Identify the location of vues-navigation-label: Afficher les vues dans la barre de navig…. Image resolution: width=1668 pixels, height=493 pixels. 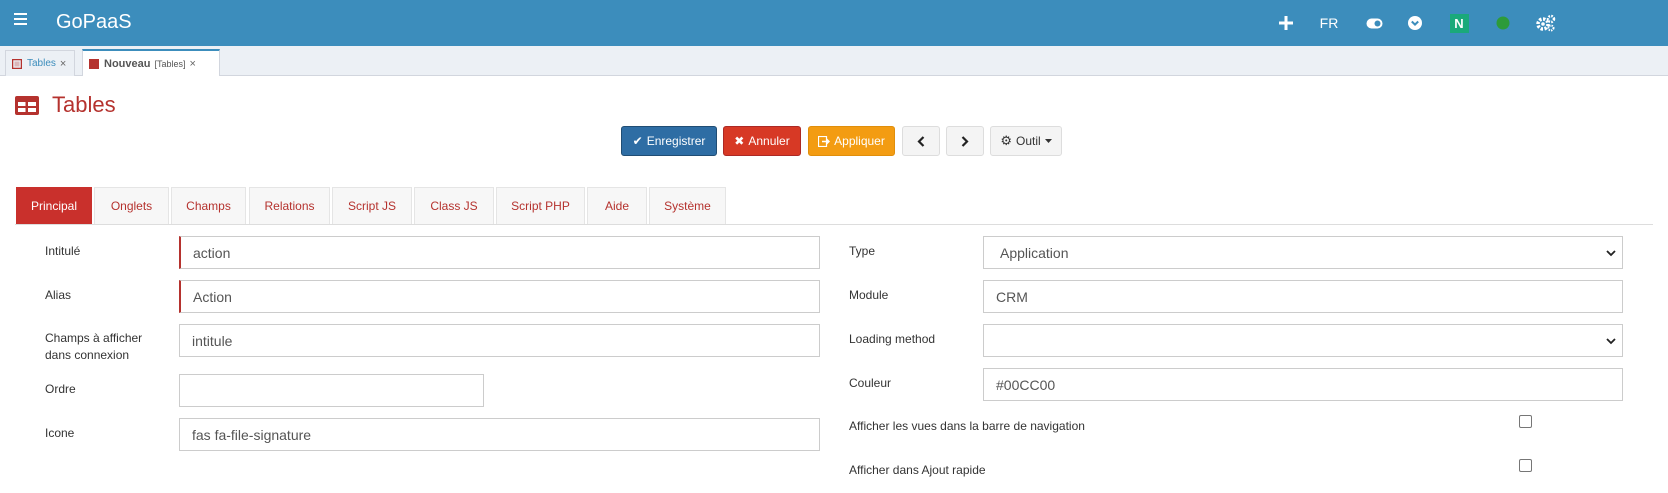
(967, 426).